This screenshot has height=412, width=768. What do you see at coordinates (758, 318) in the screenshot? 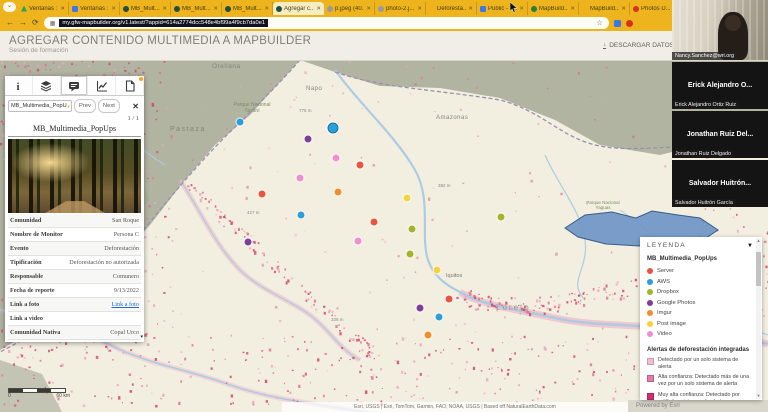
I see `legend-scrollbar: ▲ ▼` at bounding box center [758, 318].